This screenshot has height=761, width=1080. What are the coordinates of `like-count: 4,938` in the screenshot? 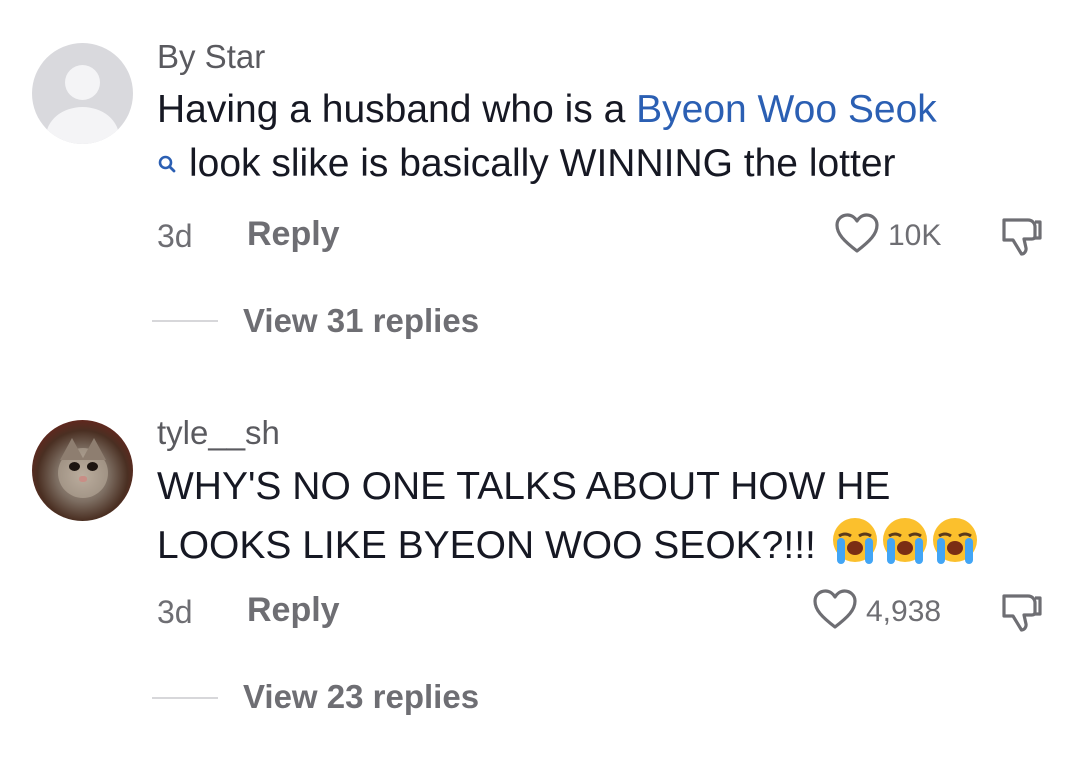 It's located at (904, 611).